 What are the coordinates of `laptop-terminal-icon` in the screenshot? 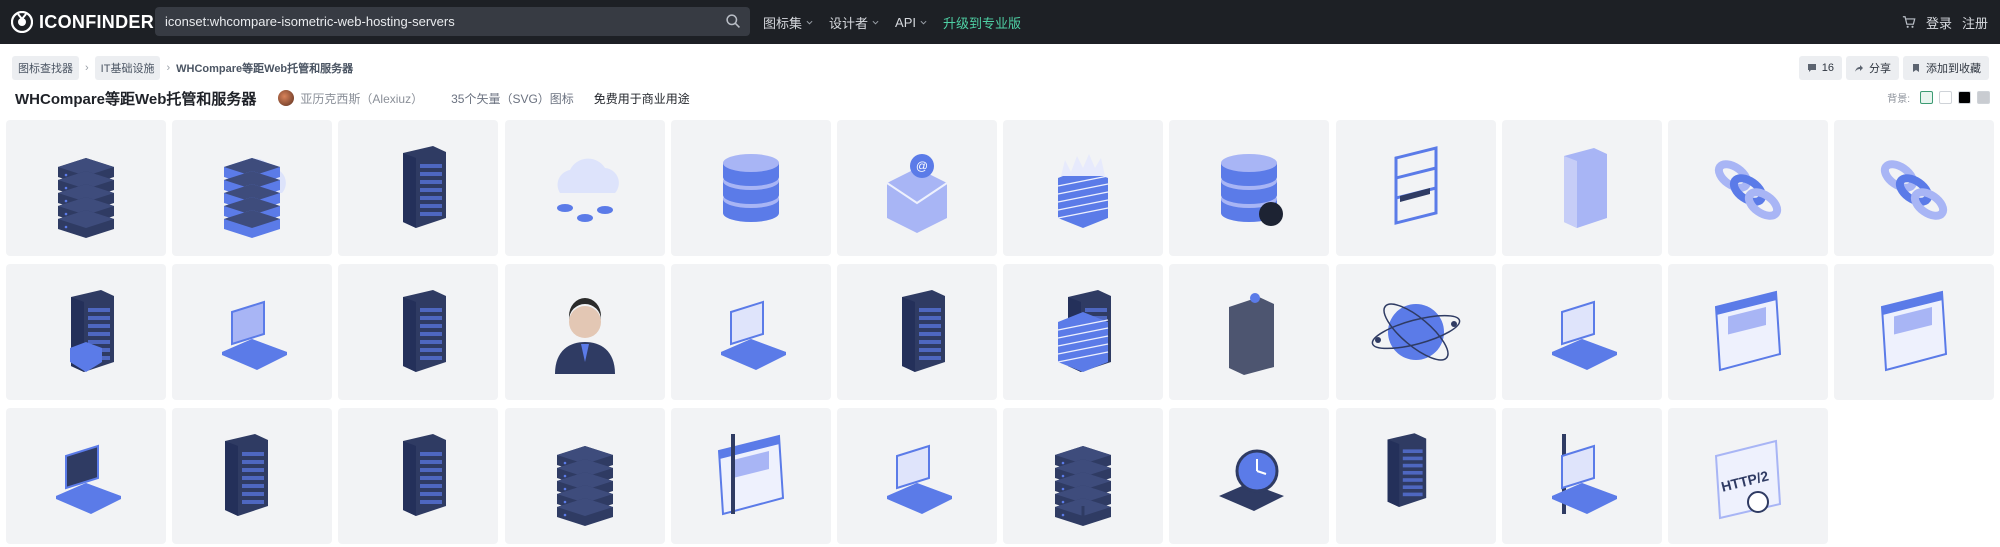 It's located at (88, 479).